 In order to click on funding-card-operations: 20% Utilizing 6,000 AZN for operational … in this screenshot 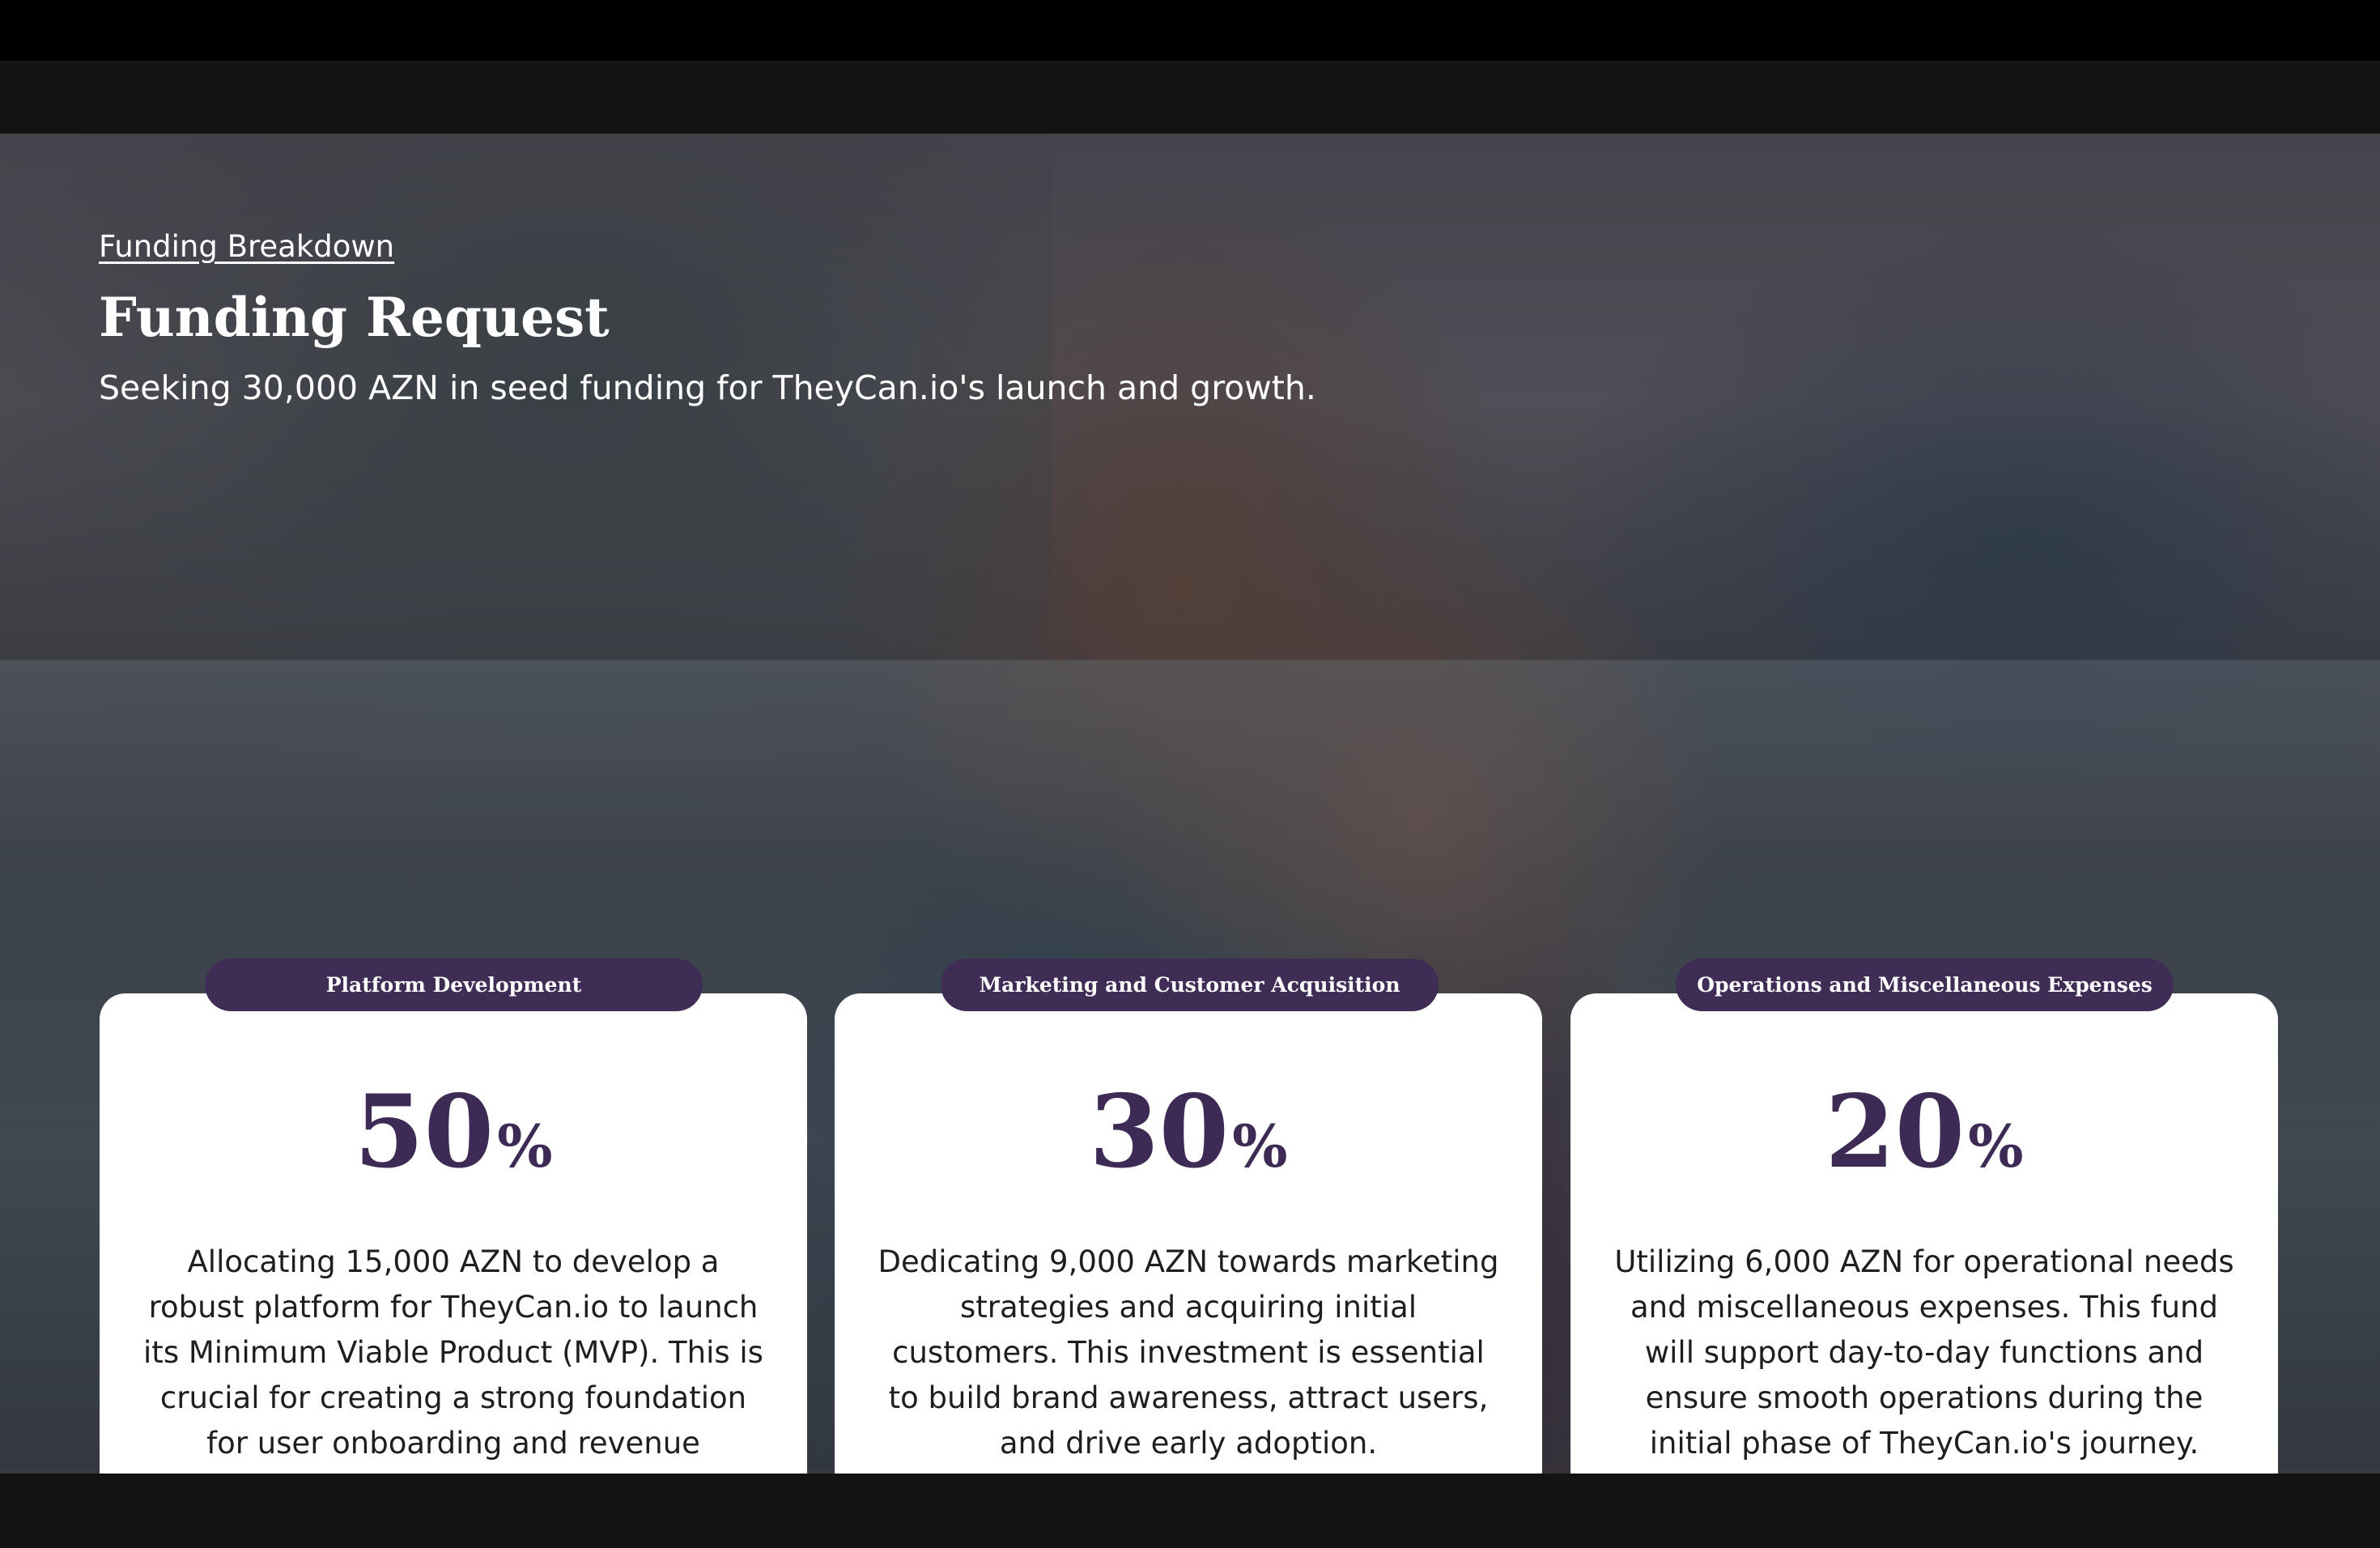, I will do `click(1924, 1234)`.